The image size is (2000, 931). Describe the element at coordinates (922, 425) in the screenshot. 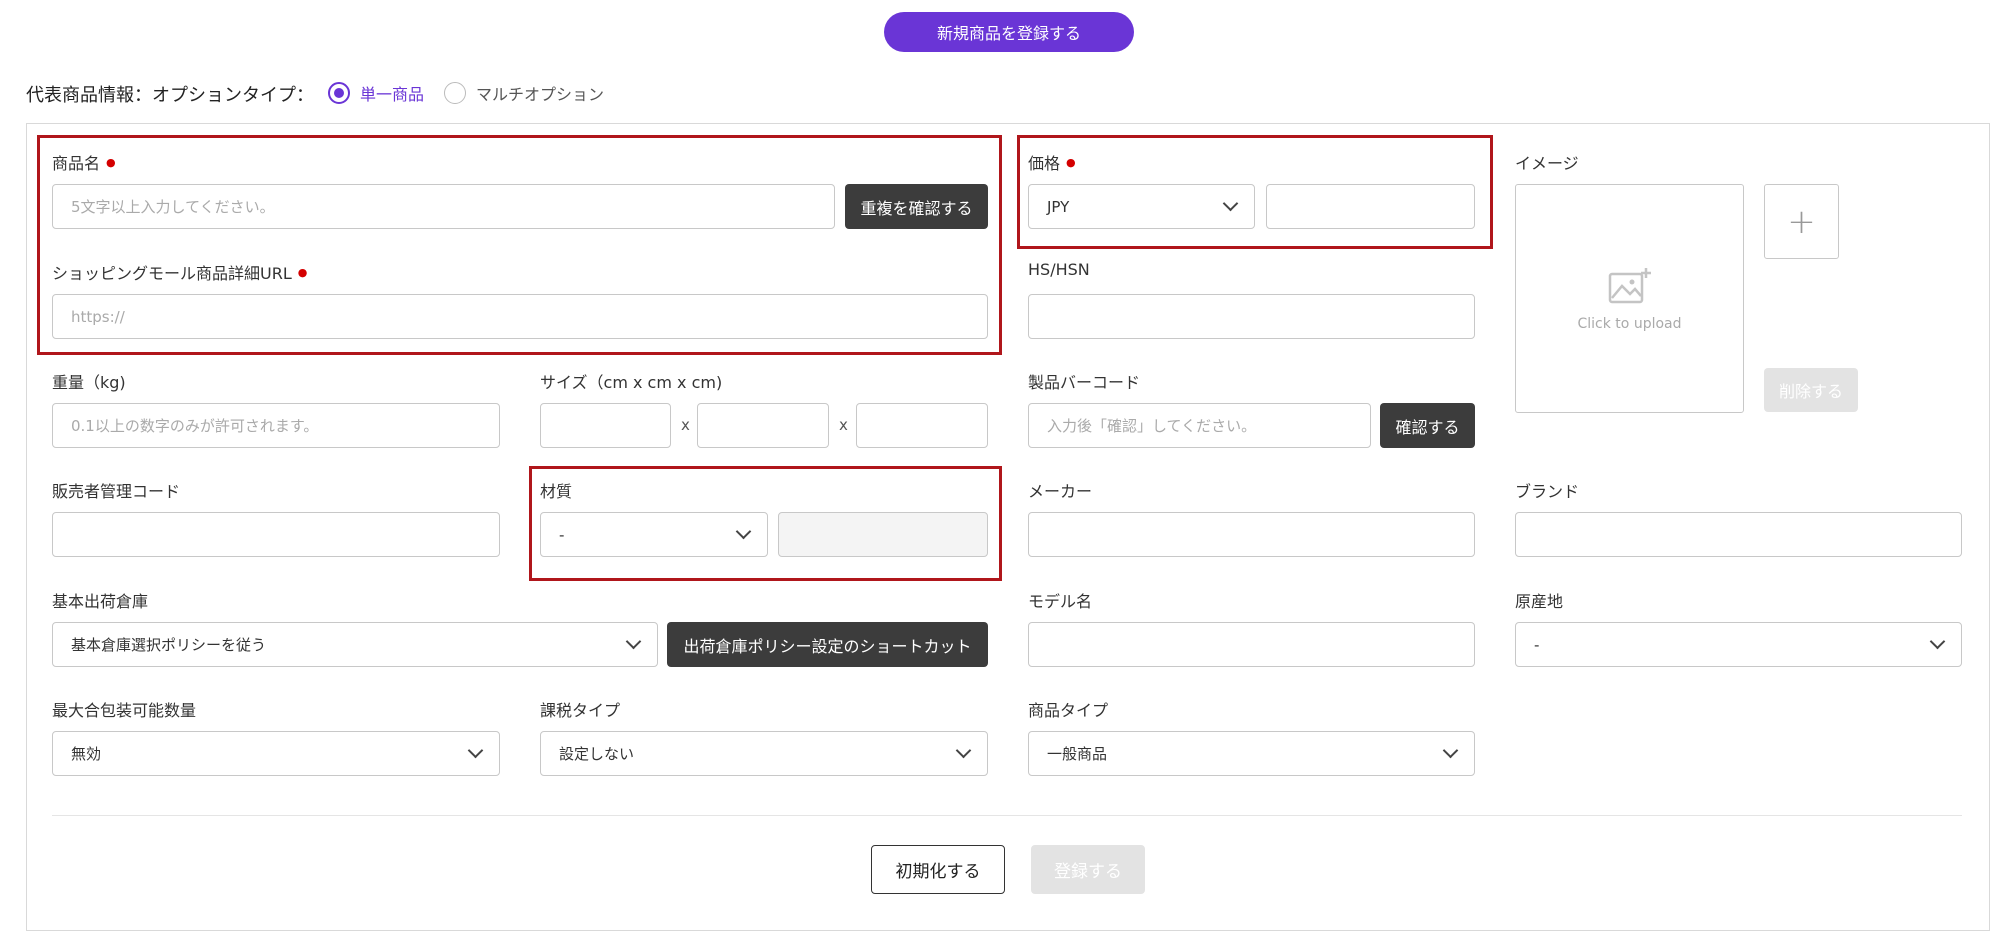

I see `size-height-input` at that location.